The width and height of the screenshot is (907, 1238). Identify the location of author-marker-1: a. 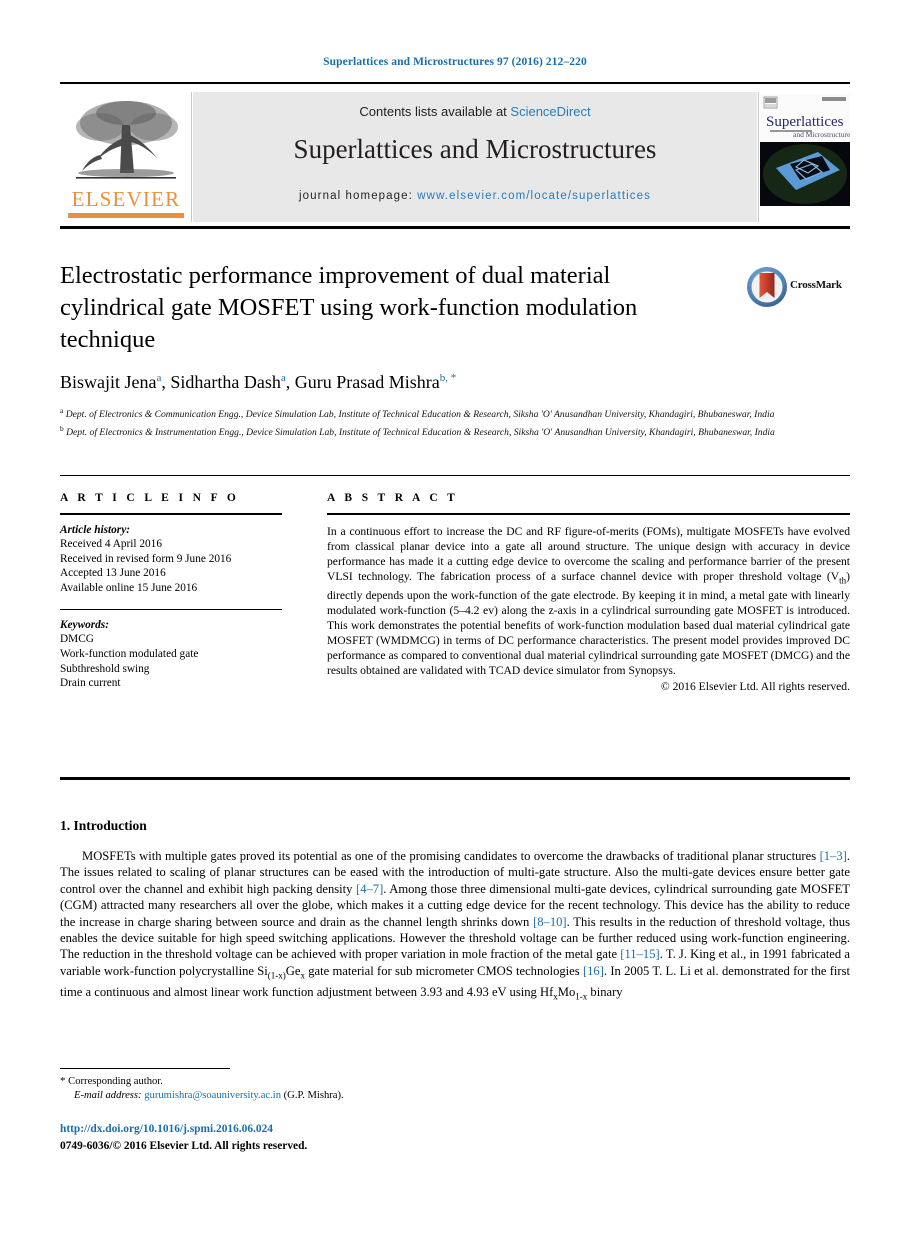
(159, 378).